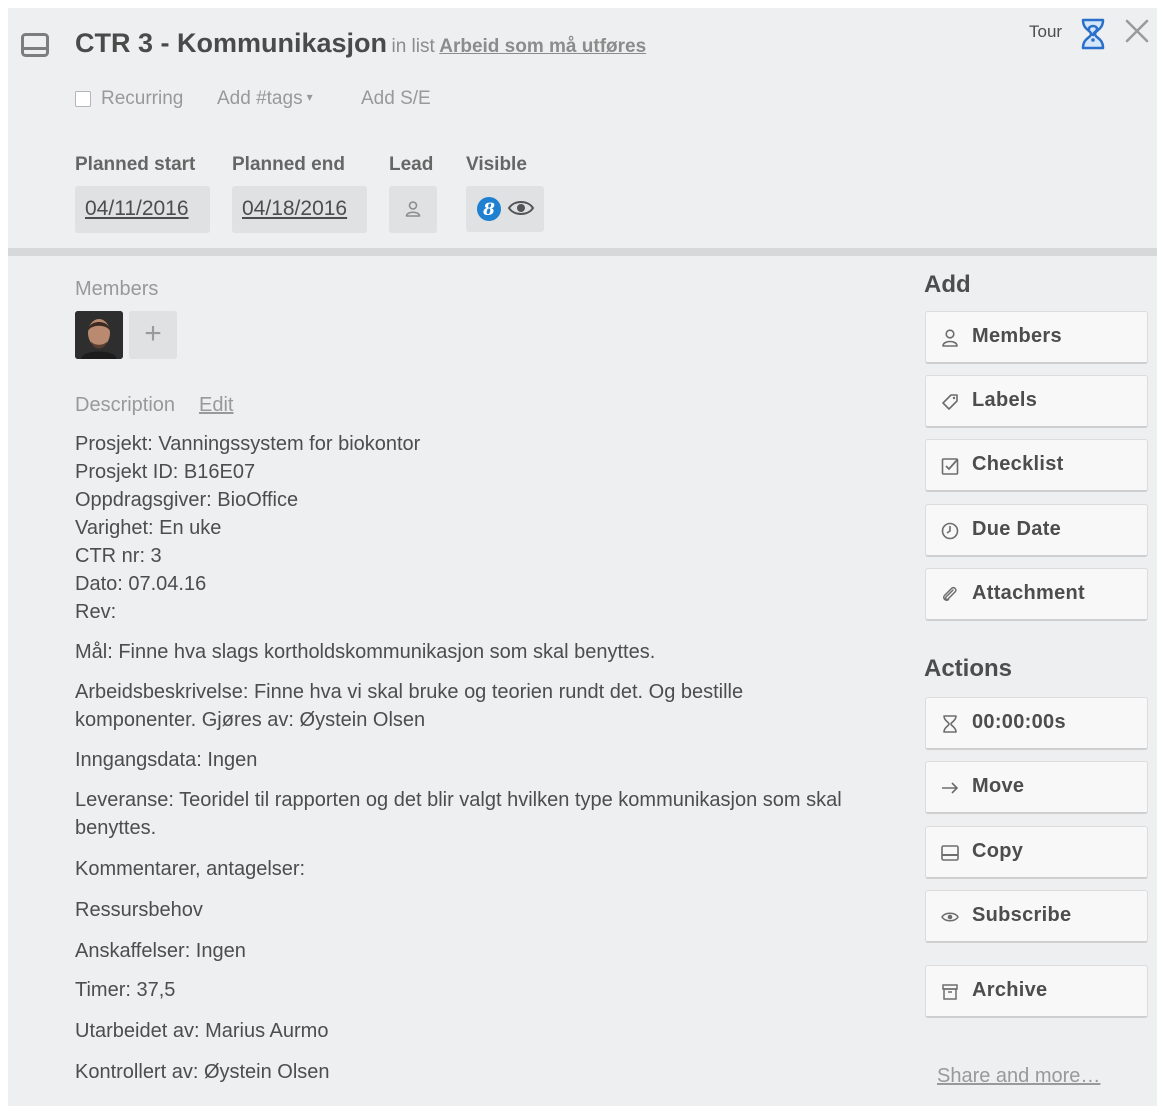 This screenshot has height=1106, width=1157. What do you see at coordinates (1022, 915) in the screenshot?
I see `subscribe-label: Subscribe` at bounding box center [1022, 915].